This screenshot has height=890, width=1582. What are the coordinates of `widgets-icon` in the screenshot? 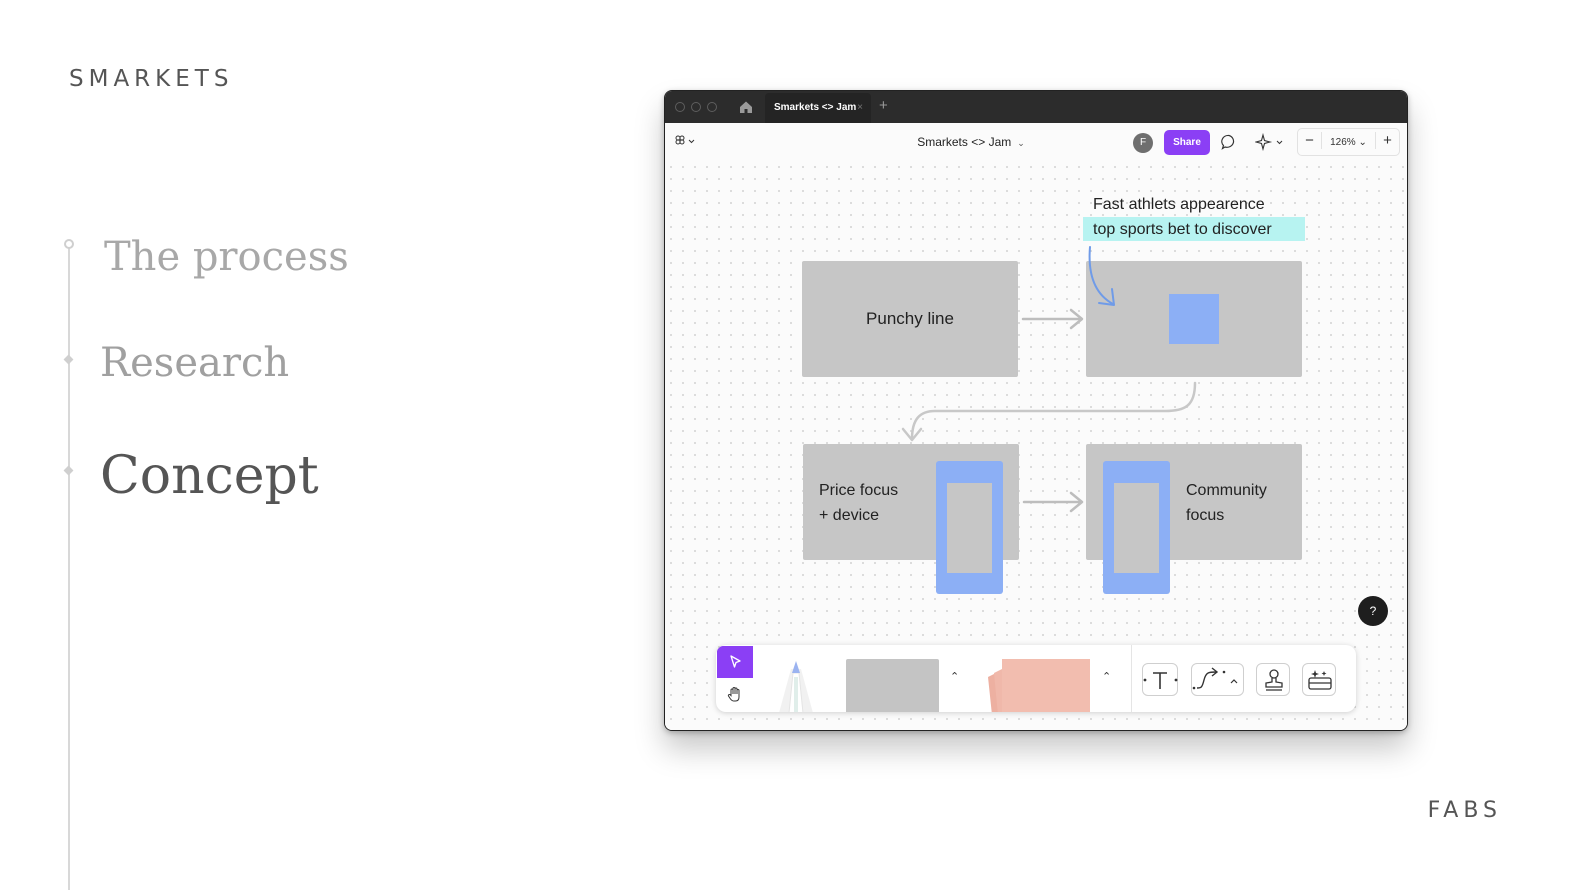 It's located at (1320, 680).